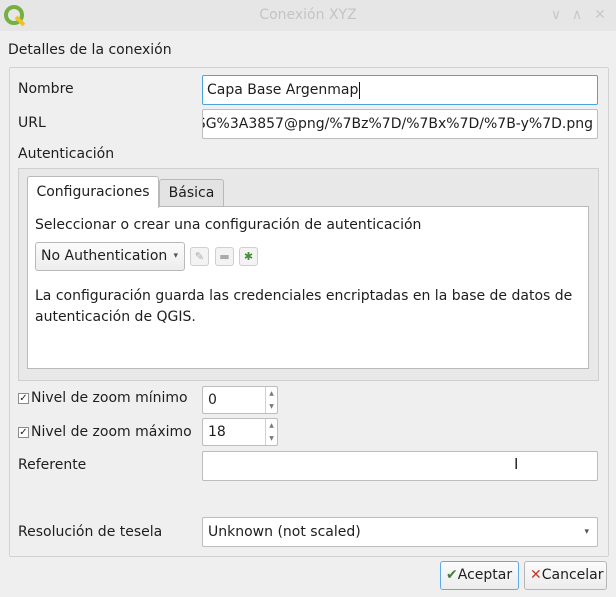 This screenshot has width=616, height=597. Describe the element at coordinates (23, 398) in the screenshot. I see `zoom-min-checkbox: ✓` at that location.